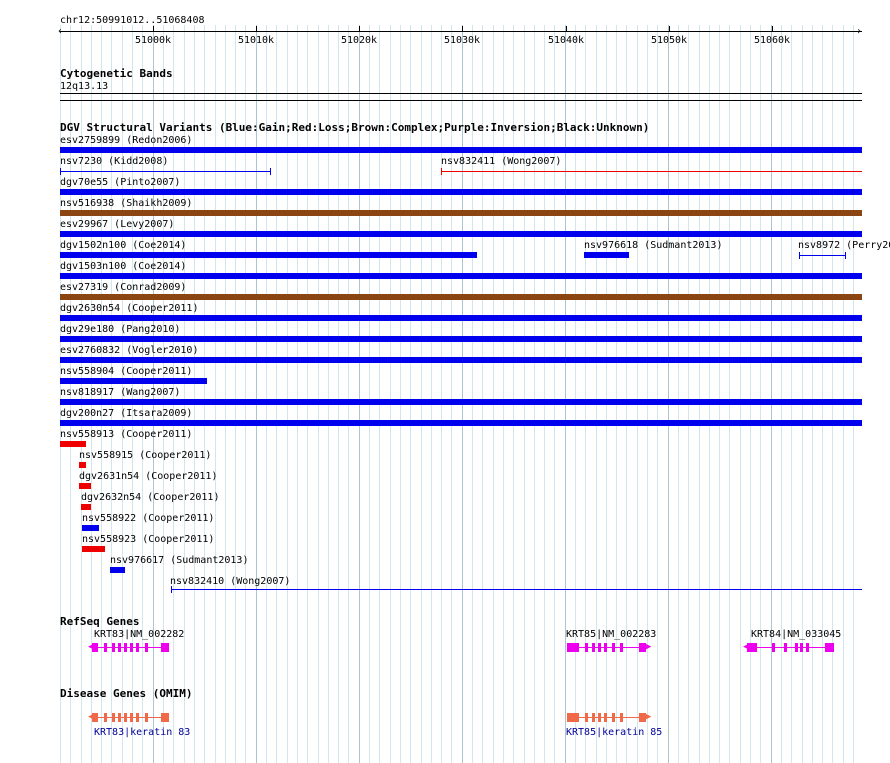  What do you see at coordinates (129, 308) in the screenshot?
I see `variant-label: dgv2630n54 (Cooper2011)` at bounding box center [129, 308].